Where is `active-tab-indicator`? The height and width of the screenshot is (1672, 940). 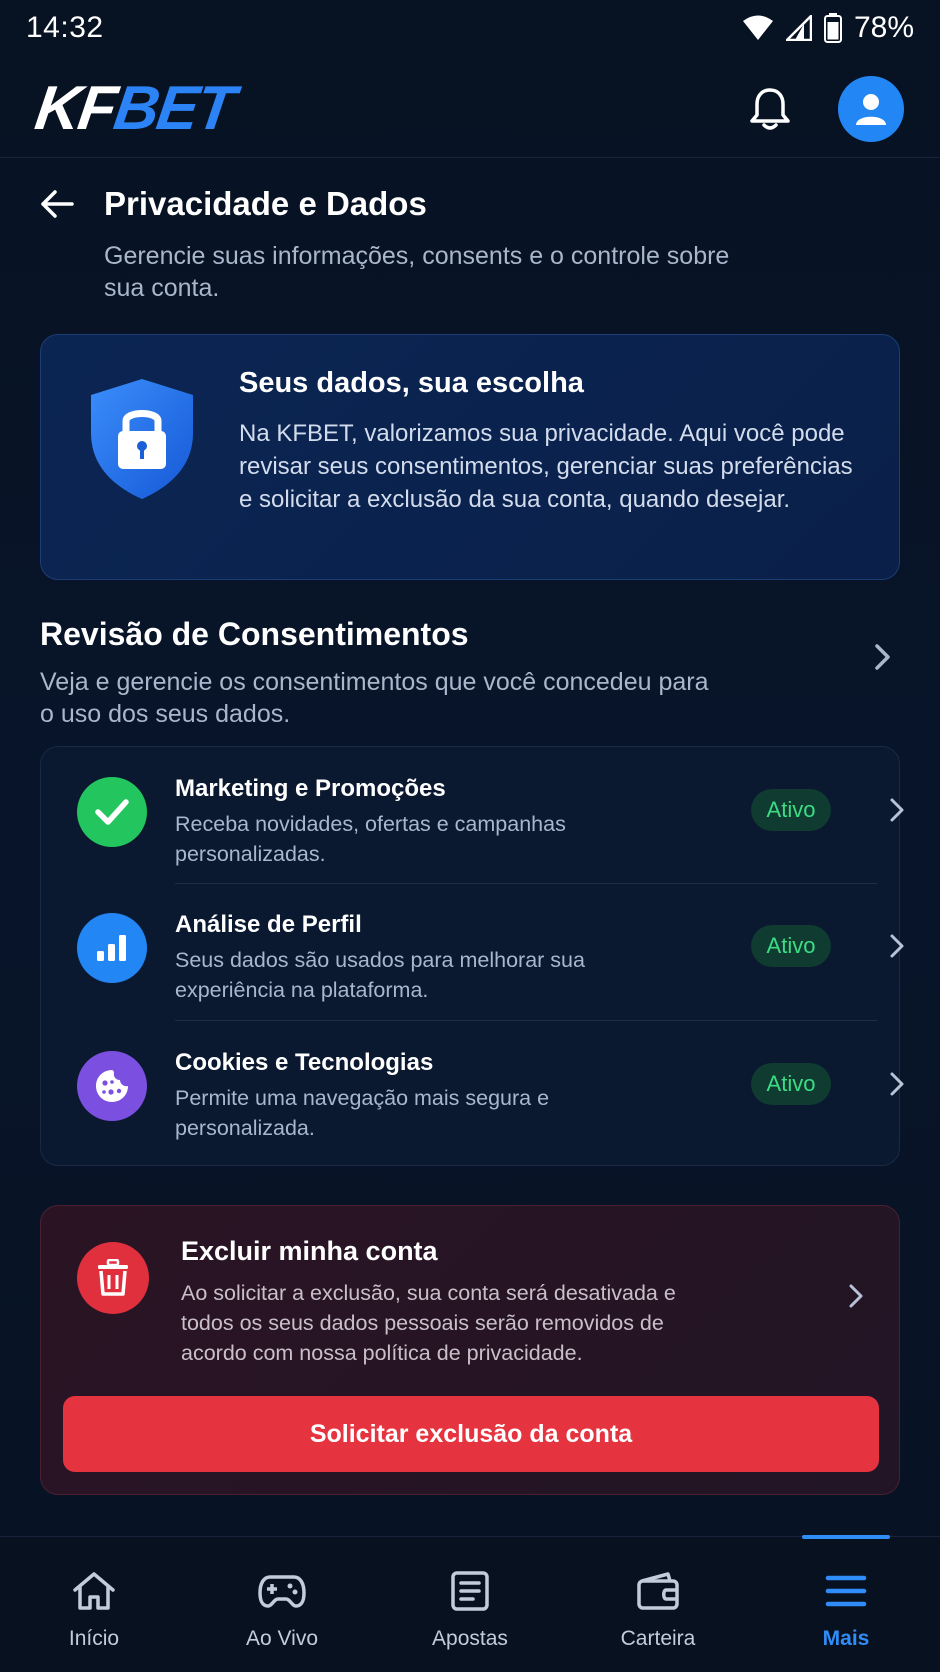
active-tab-indicator is located at coordinates (846, 1537).